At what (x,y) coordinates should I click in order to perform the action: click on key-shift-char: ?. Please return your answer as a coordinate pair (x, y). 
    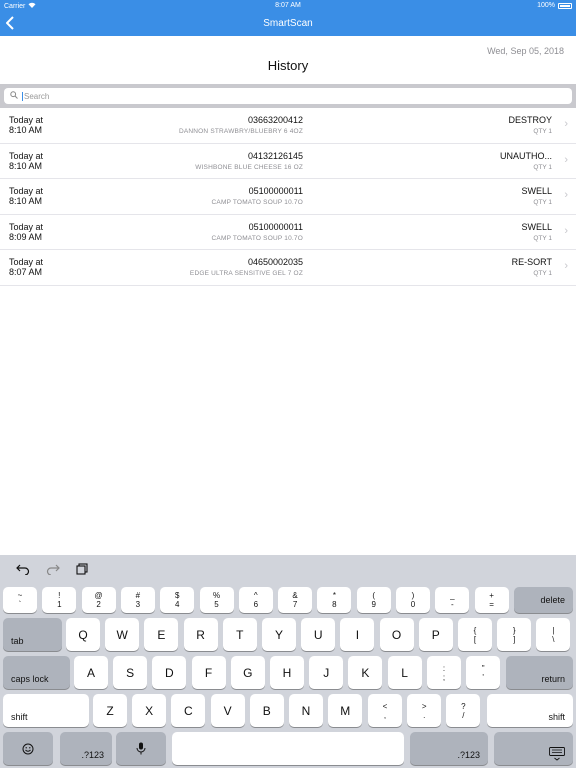
    Looking at the image, I should click on (463, 706).